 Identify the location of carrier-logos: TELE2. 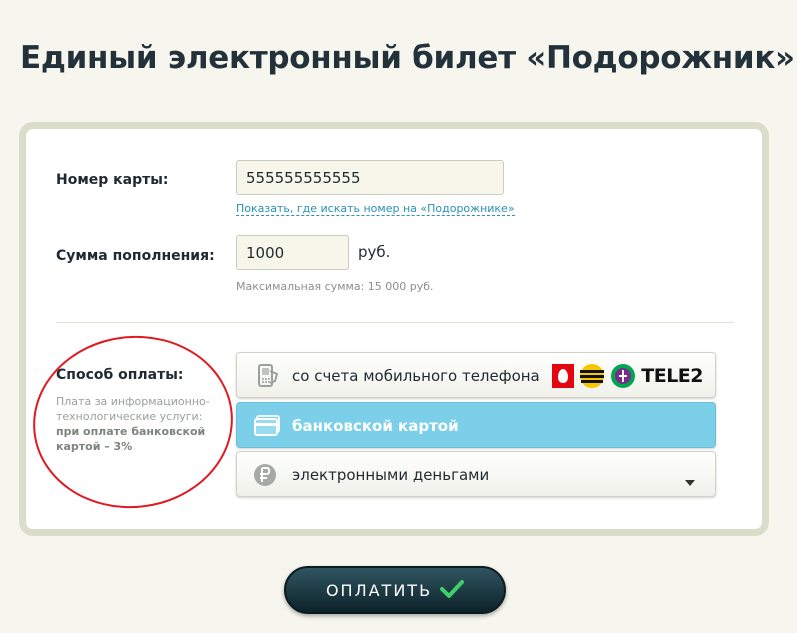
(627, 376).